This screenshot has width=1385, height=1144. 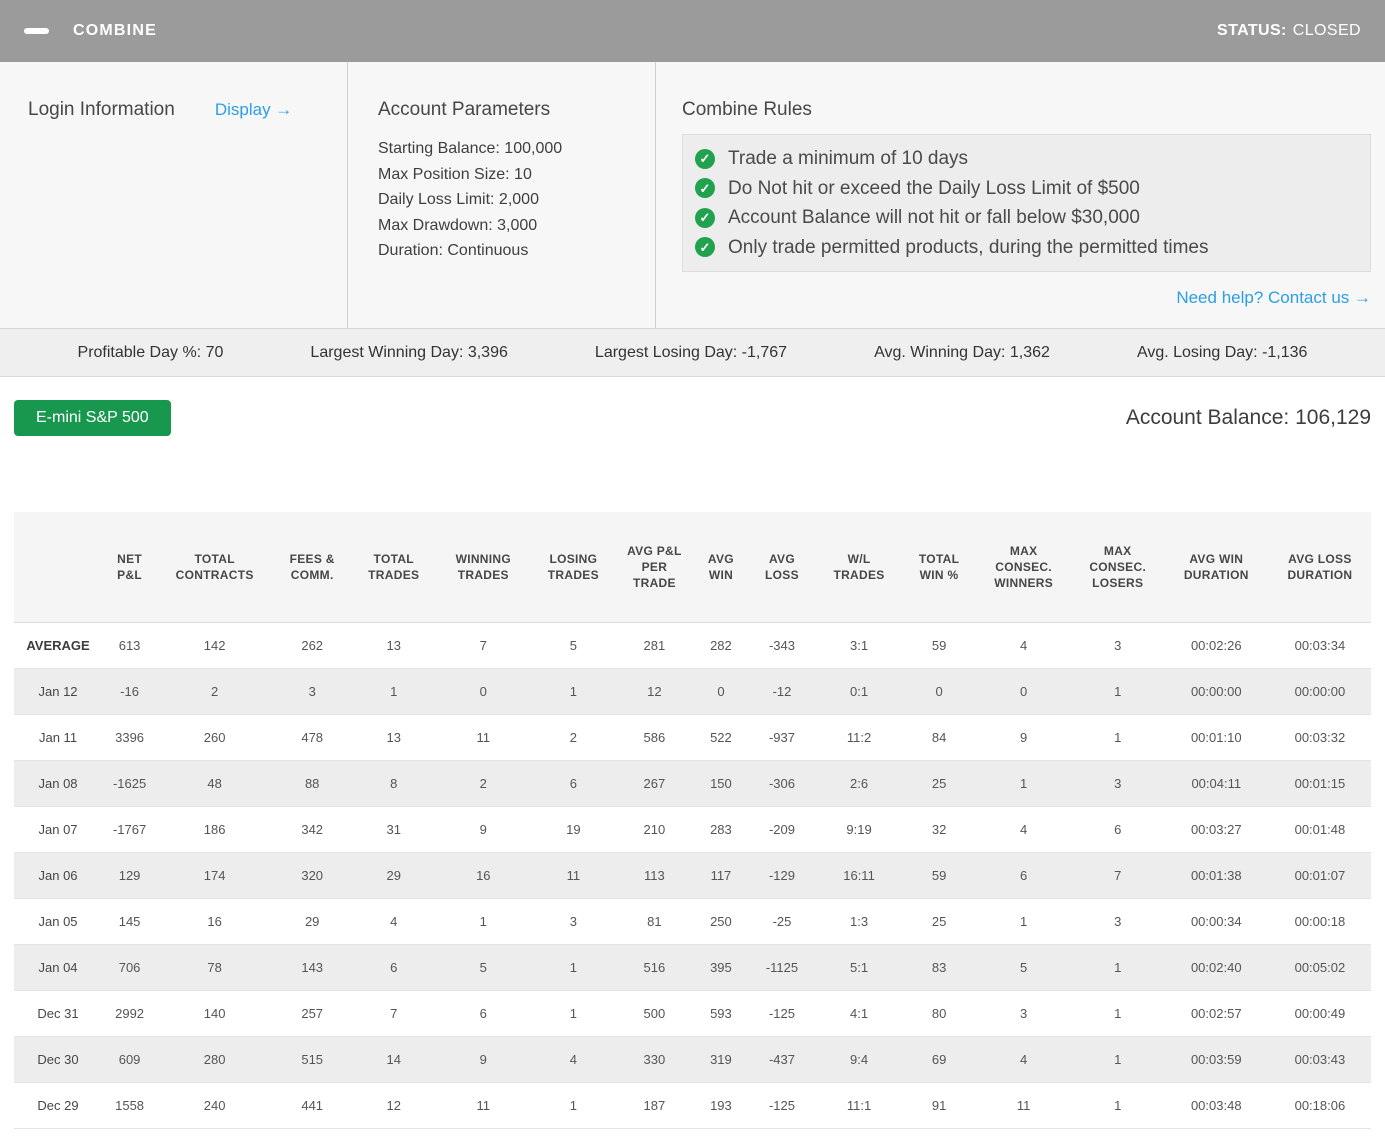 I want to click on table-cell: 5, so click(x=483, y=967).